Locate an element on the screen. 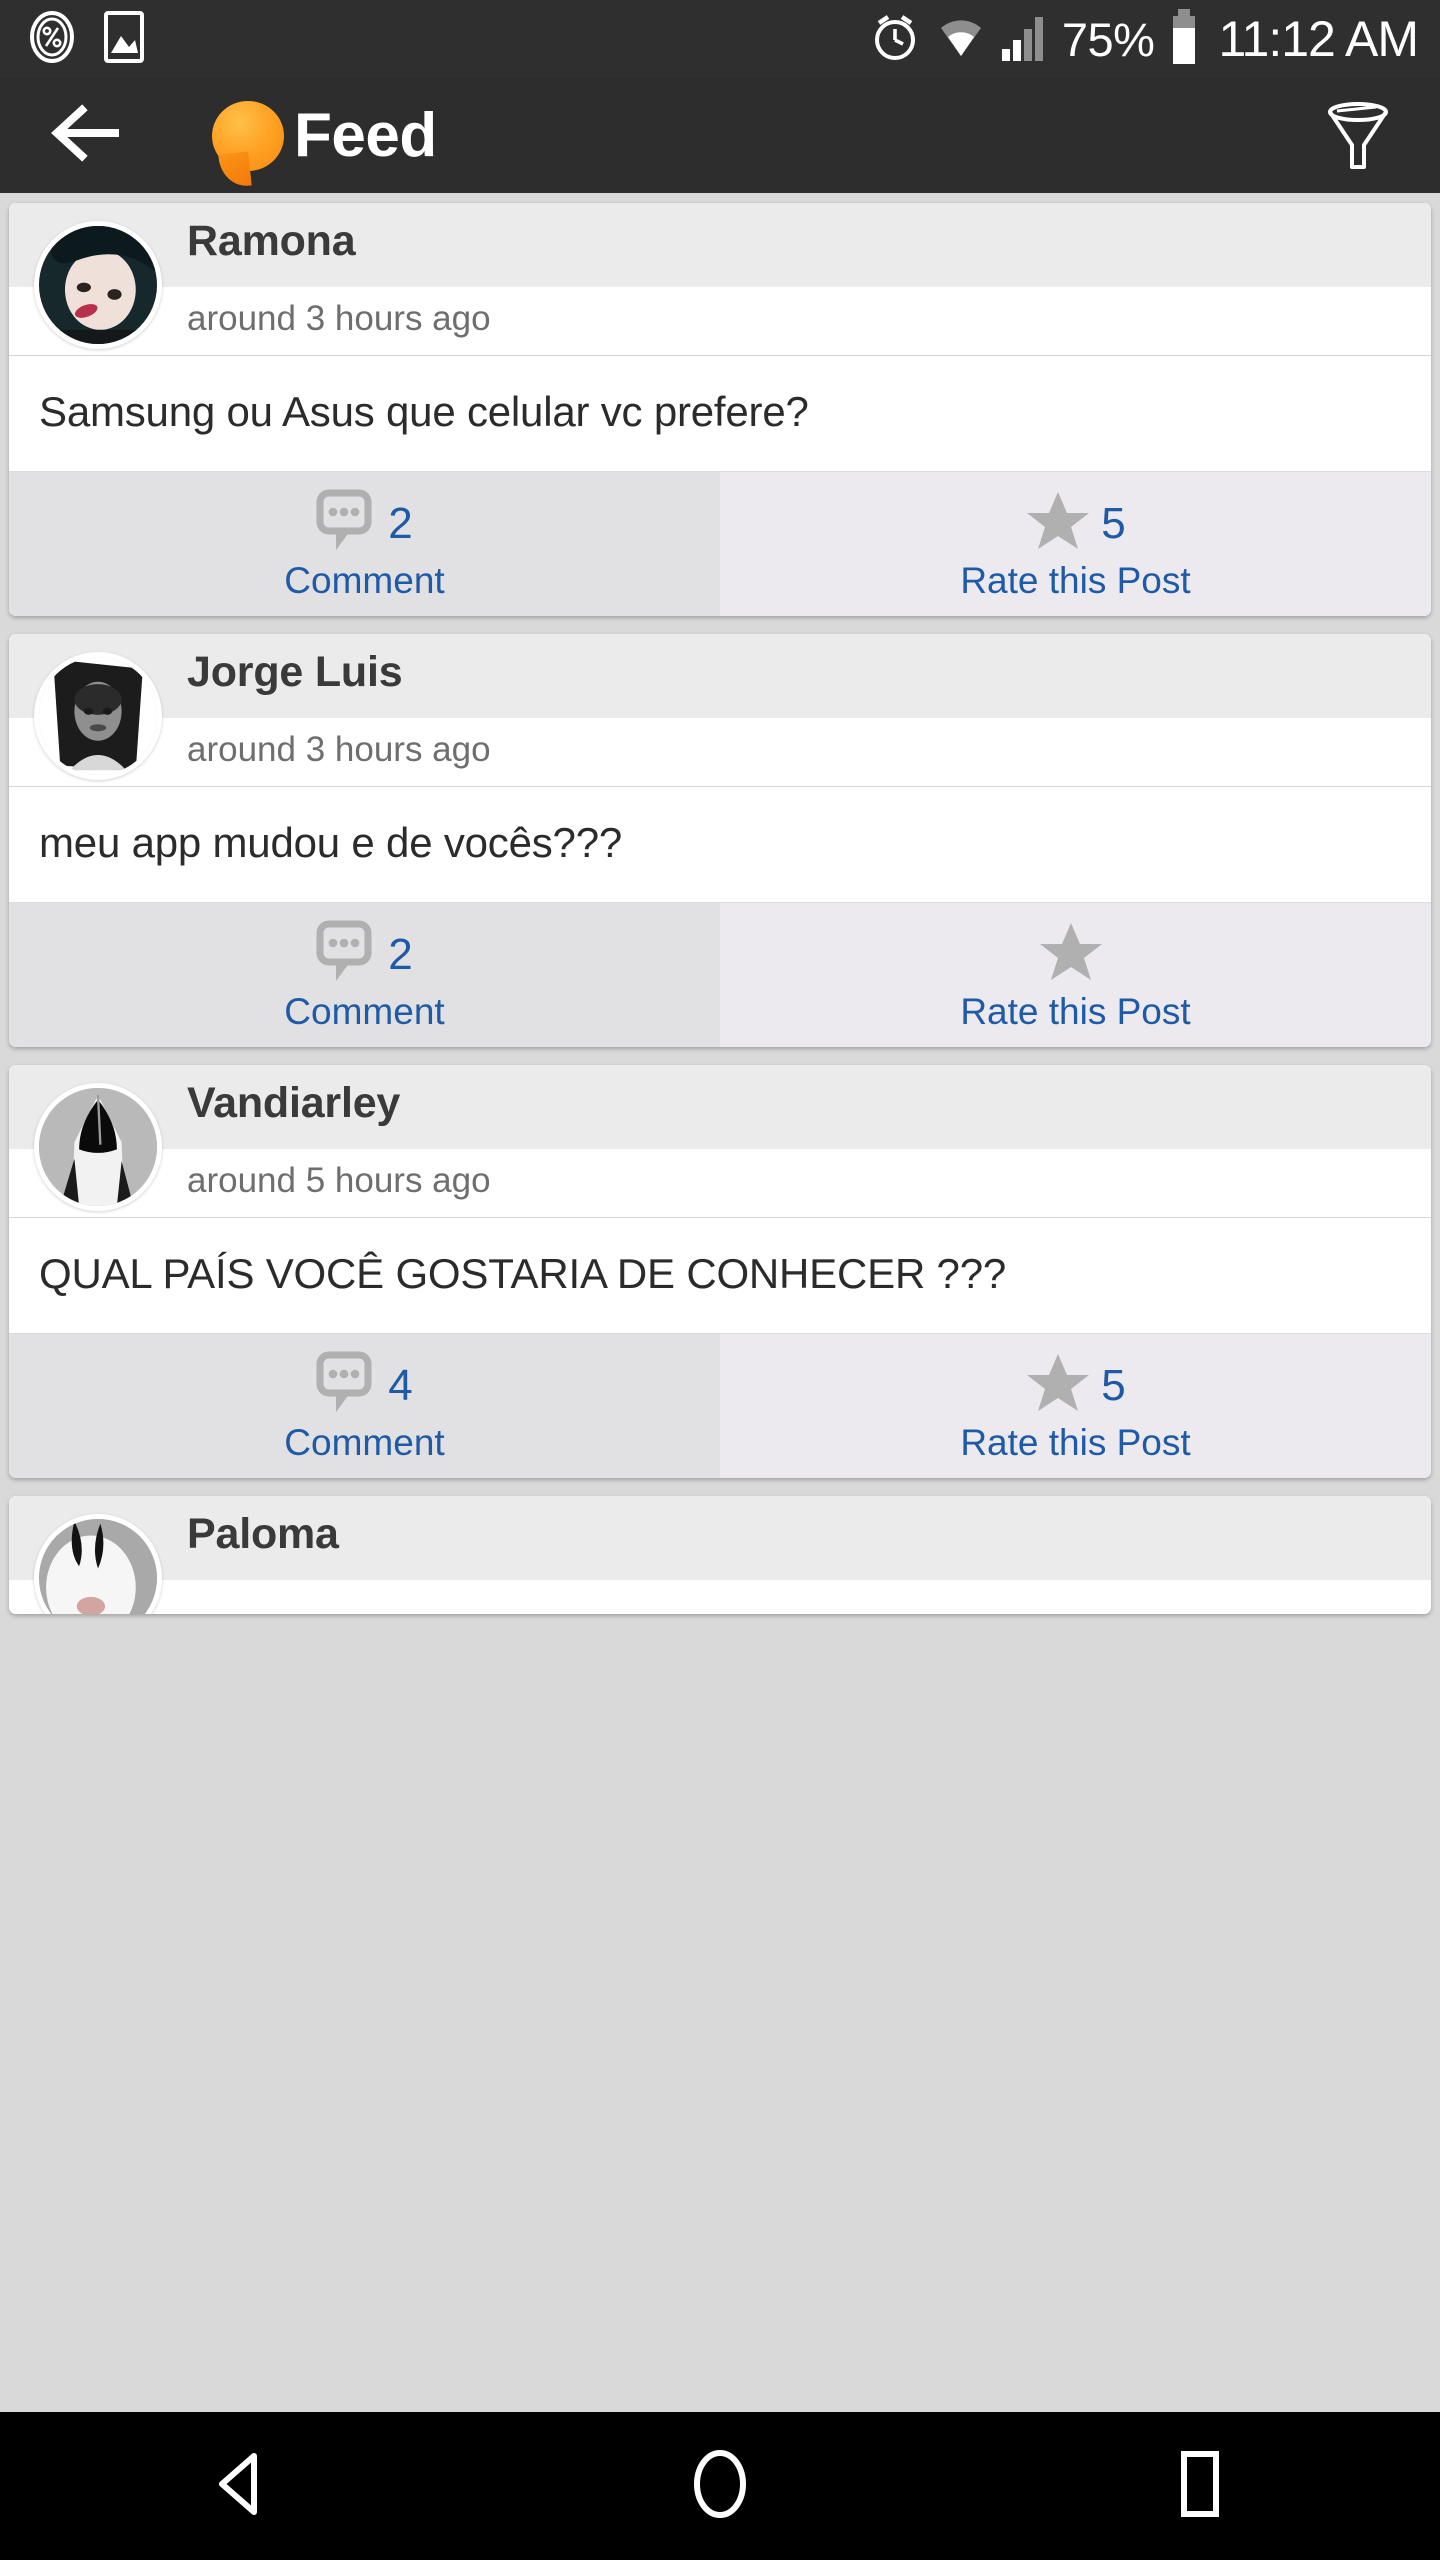 The image size is (1440, 2560). percent-circle-icon is located at coordinates (52, 39).